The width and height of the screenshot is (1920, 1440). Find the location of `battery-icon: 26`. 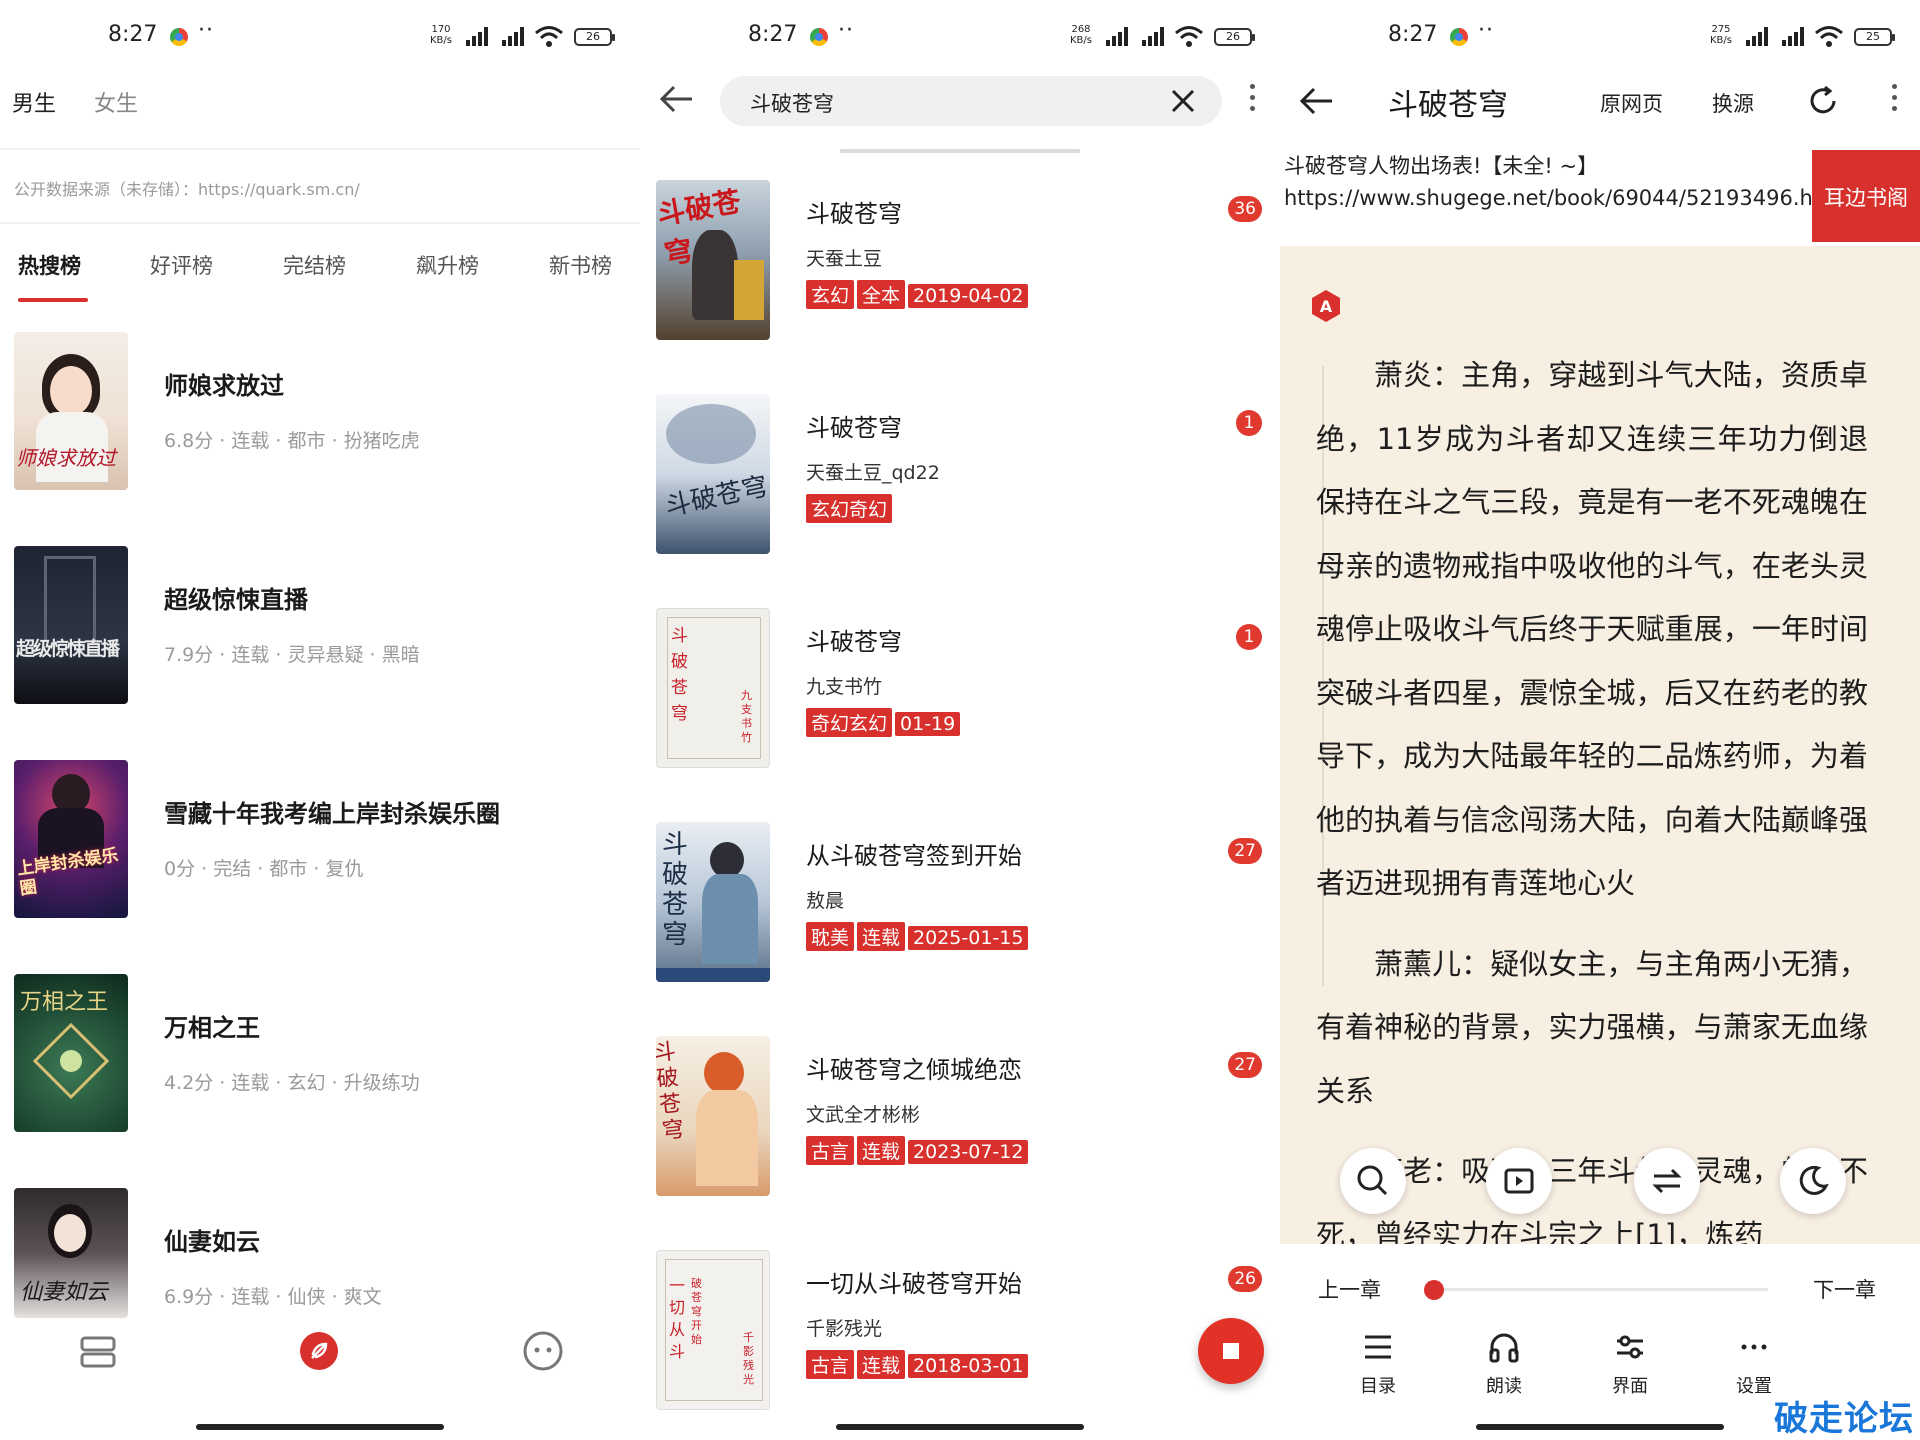

battery-icon: 26 is located at coordinates (1234, 37).